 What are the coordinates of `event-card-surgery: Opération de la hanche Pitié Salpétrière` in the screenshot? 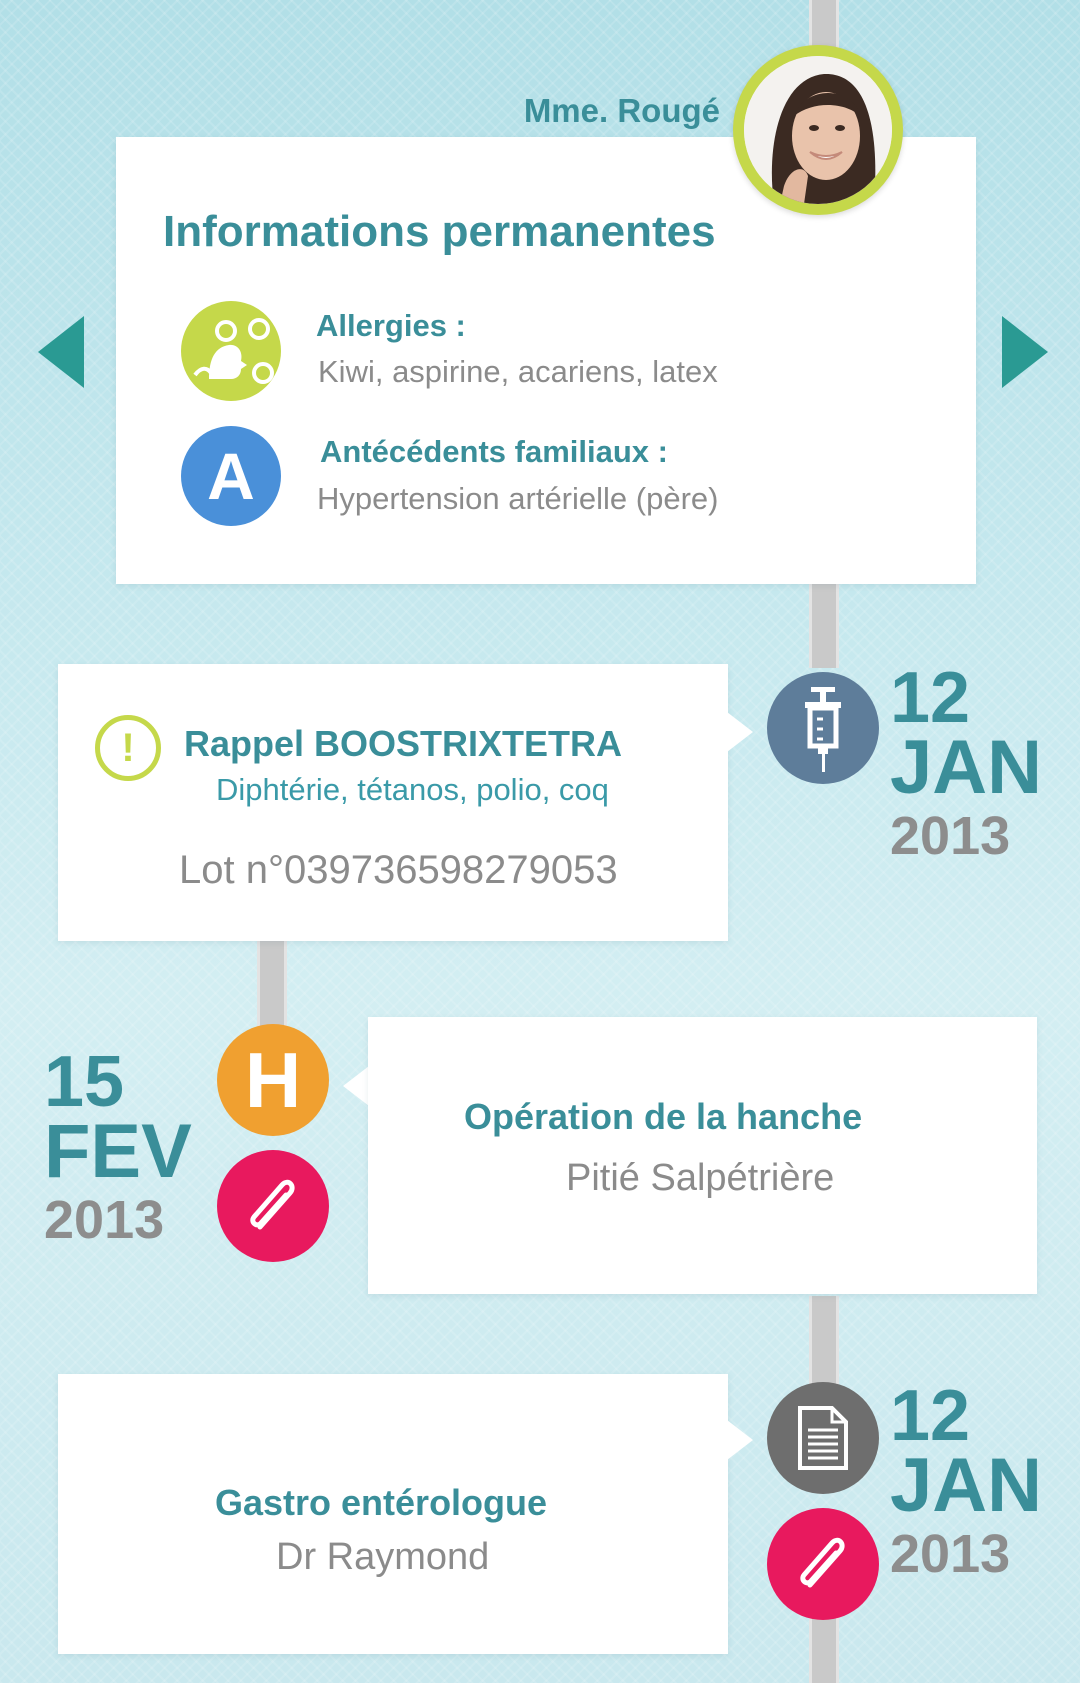 It's located at (702, 1155).